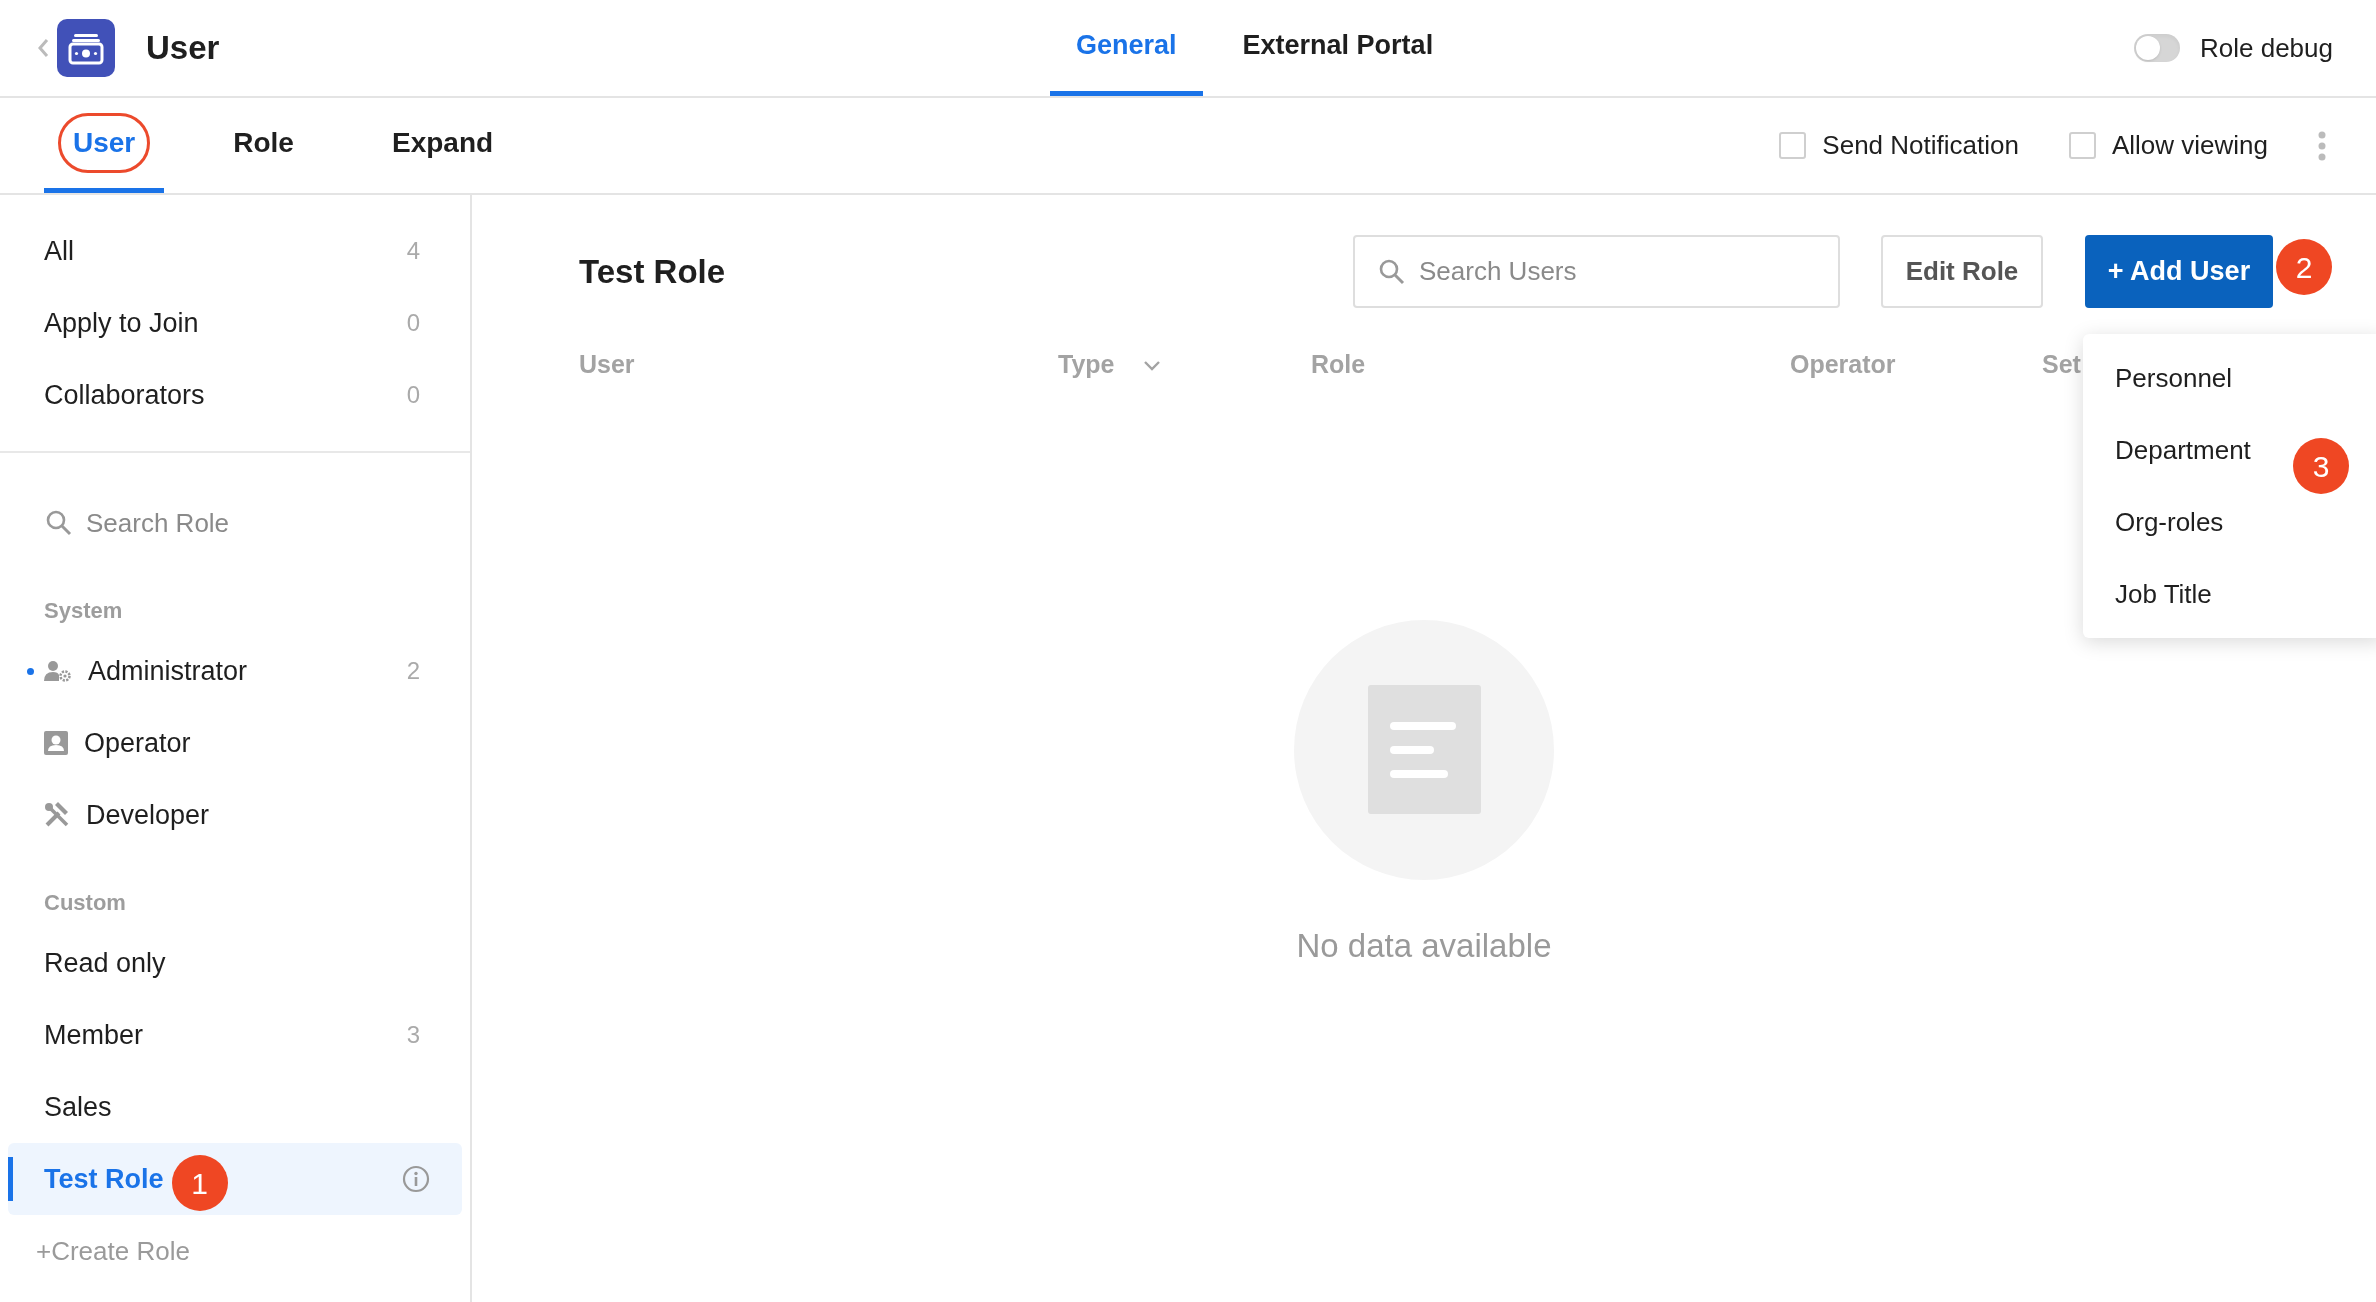 This screenshot has width=2376, height=1302. Describe the element at coordinates (57, 815) in the screenshot. I see `tools-icon` at that location.